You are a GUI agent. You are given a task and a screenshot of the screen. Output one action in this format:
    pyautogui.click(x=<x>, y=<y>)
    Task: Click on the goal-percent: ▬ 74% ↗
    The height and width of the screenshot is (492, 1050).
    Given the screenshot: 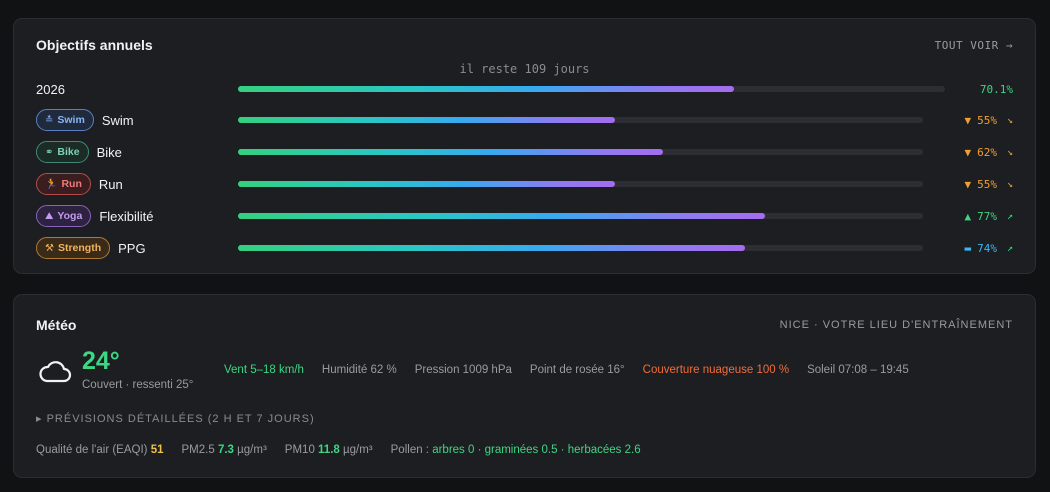 What is the action you would take?
    pyautogui.click(x=988, y=248)
    